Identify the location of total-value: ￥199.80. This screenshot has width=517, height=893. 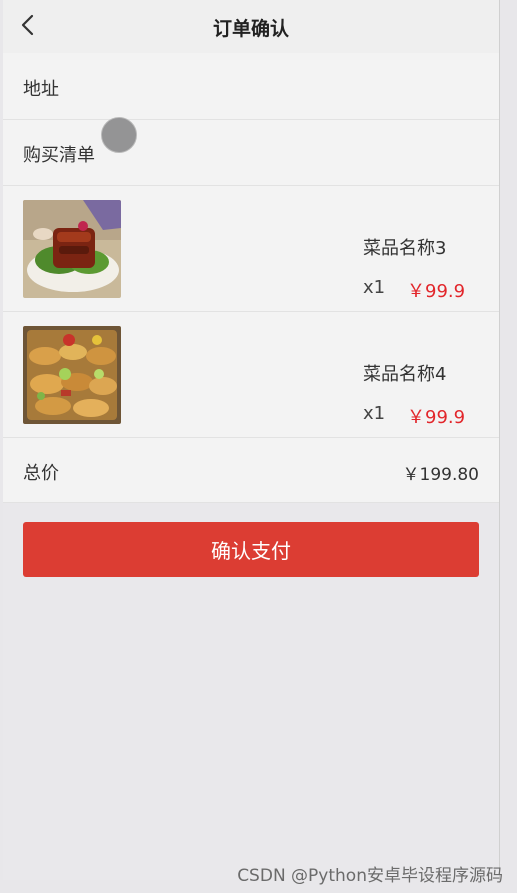
(440, 475).